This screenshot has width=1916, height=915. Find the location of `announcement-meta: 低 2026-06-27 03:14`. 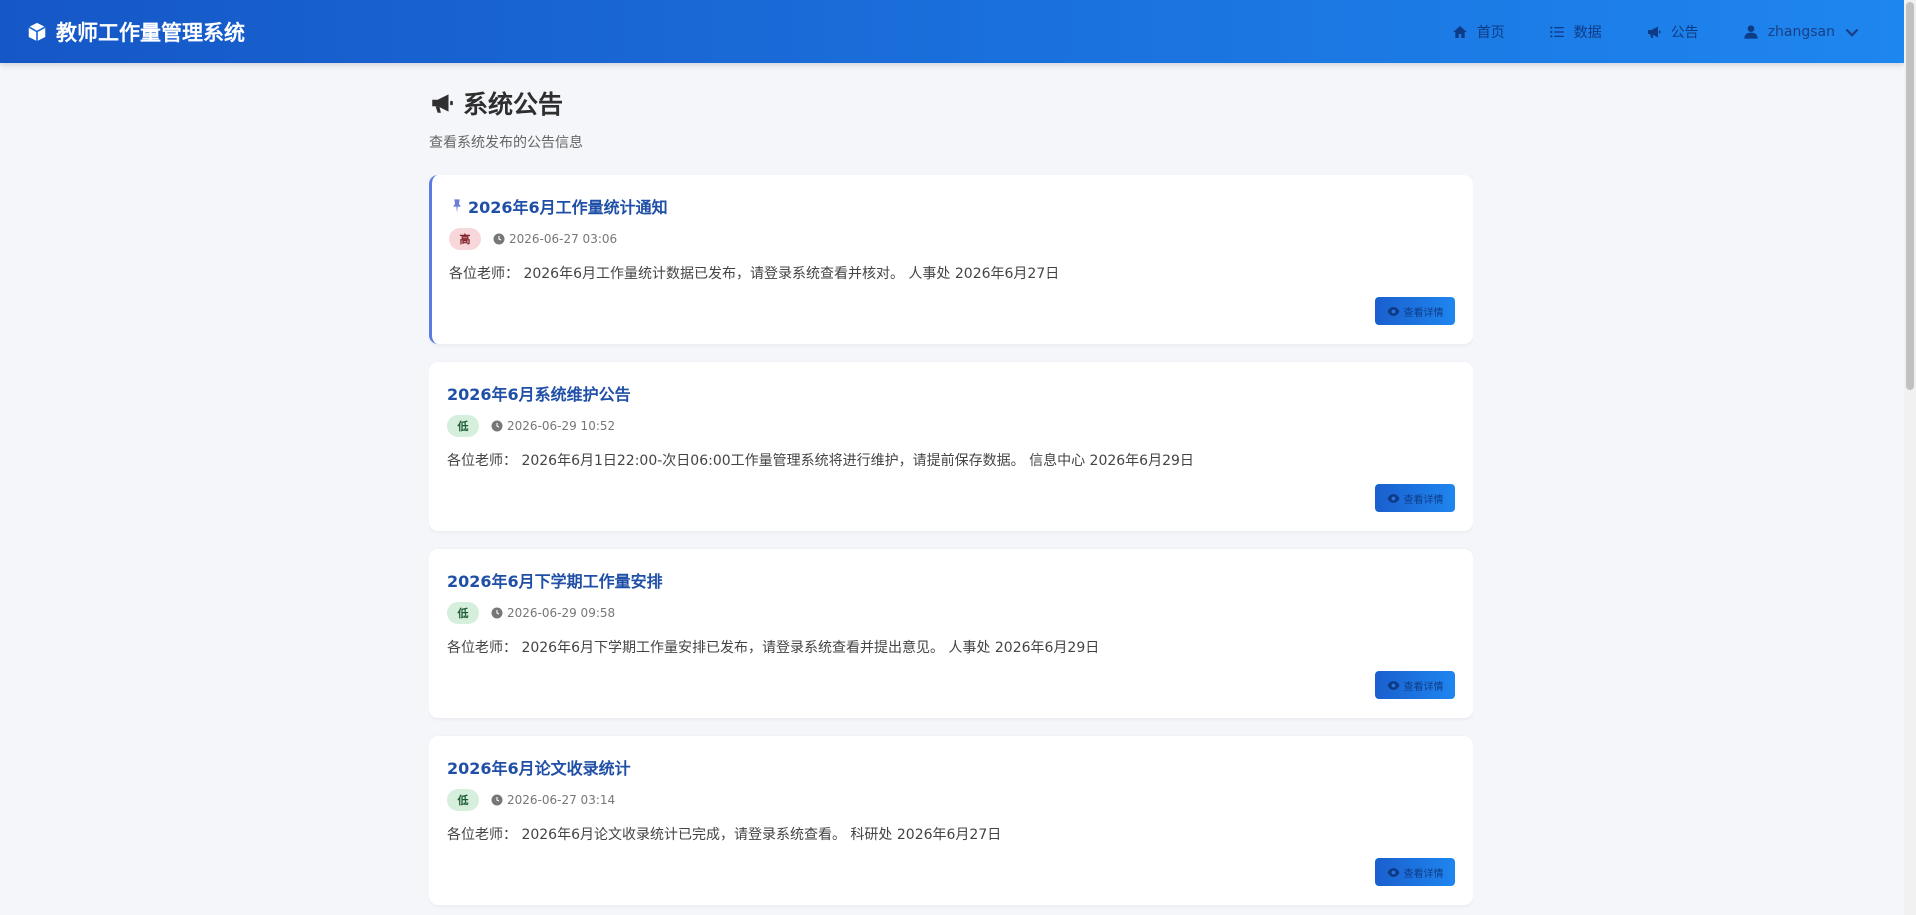

announcement-meta: 低 2026-06-27 03:14 is located at coordinates (531, 800).